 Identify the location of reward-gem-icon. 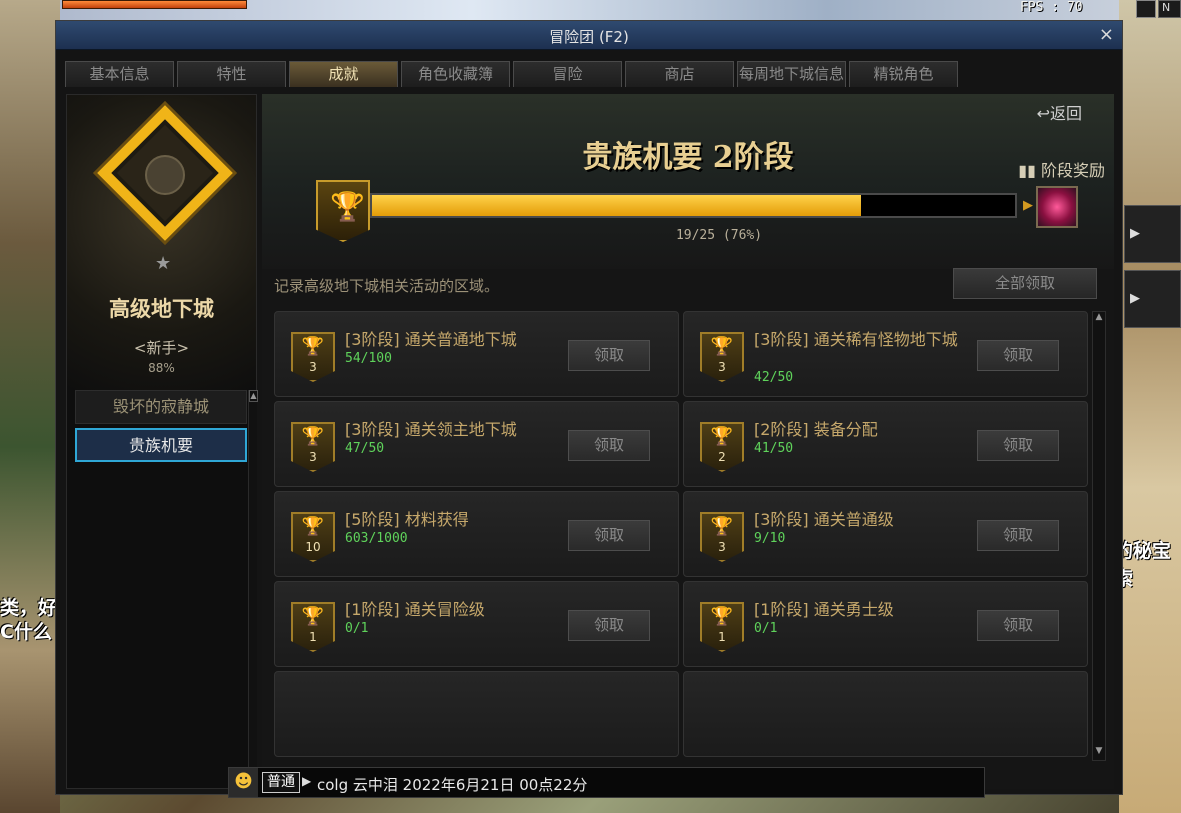
(1057, 207).